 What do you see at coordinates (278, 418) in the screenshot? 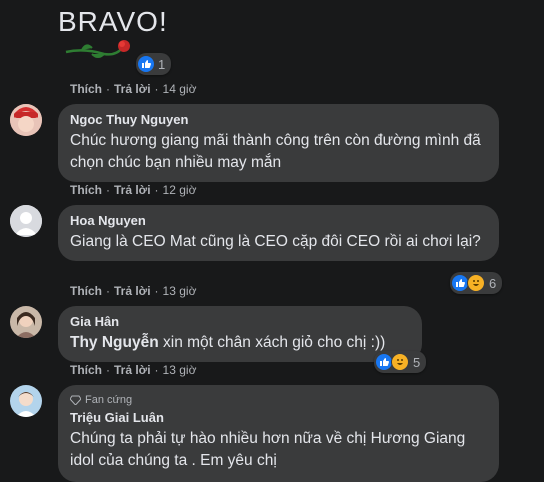
I see `author-name: Triệu Giai Luân` at bounding box center [278, 418].